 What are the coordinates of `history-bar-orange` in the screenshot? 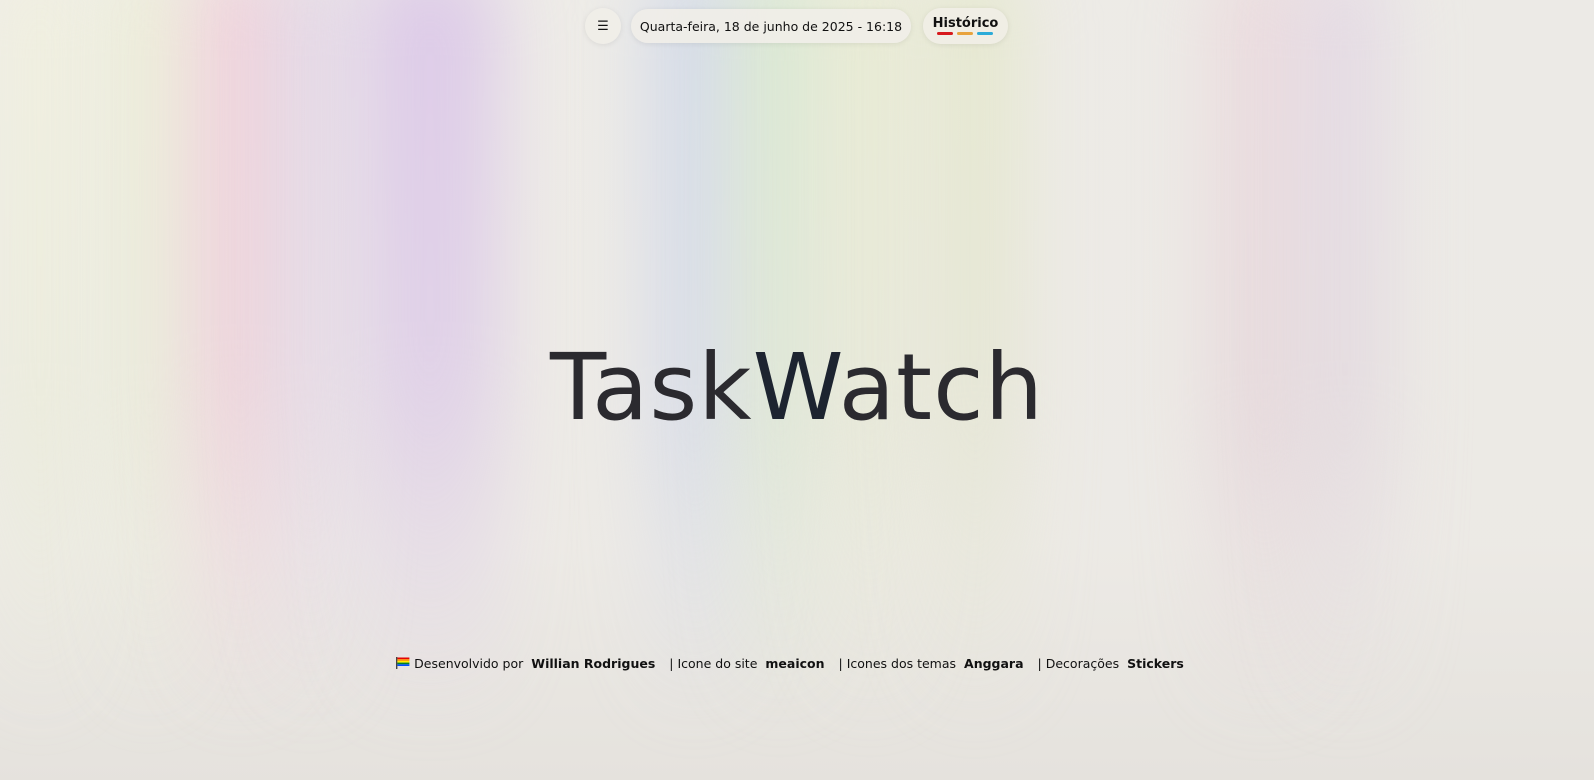 It's located at (965, 33).